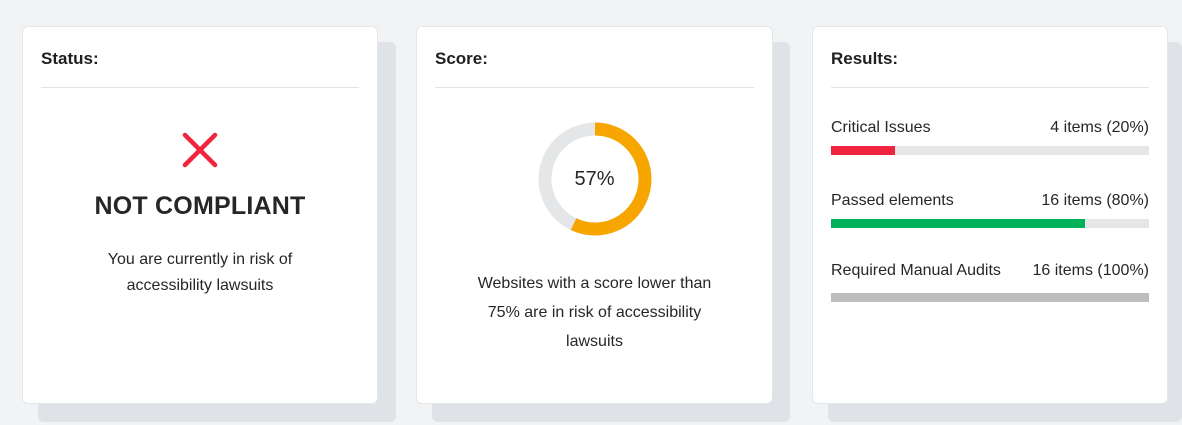  Describe the element at coordinates (990, 280) in the screenshot. I see `result-item-manual: Required Manual Audits 16 items (100%)` at that location.